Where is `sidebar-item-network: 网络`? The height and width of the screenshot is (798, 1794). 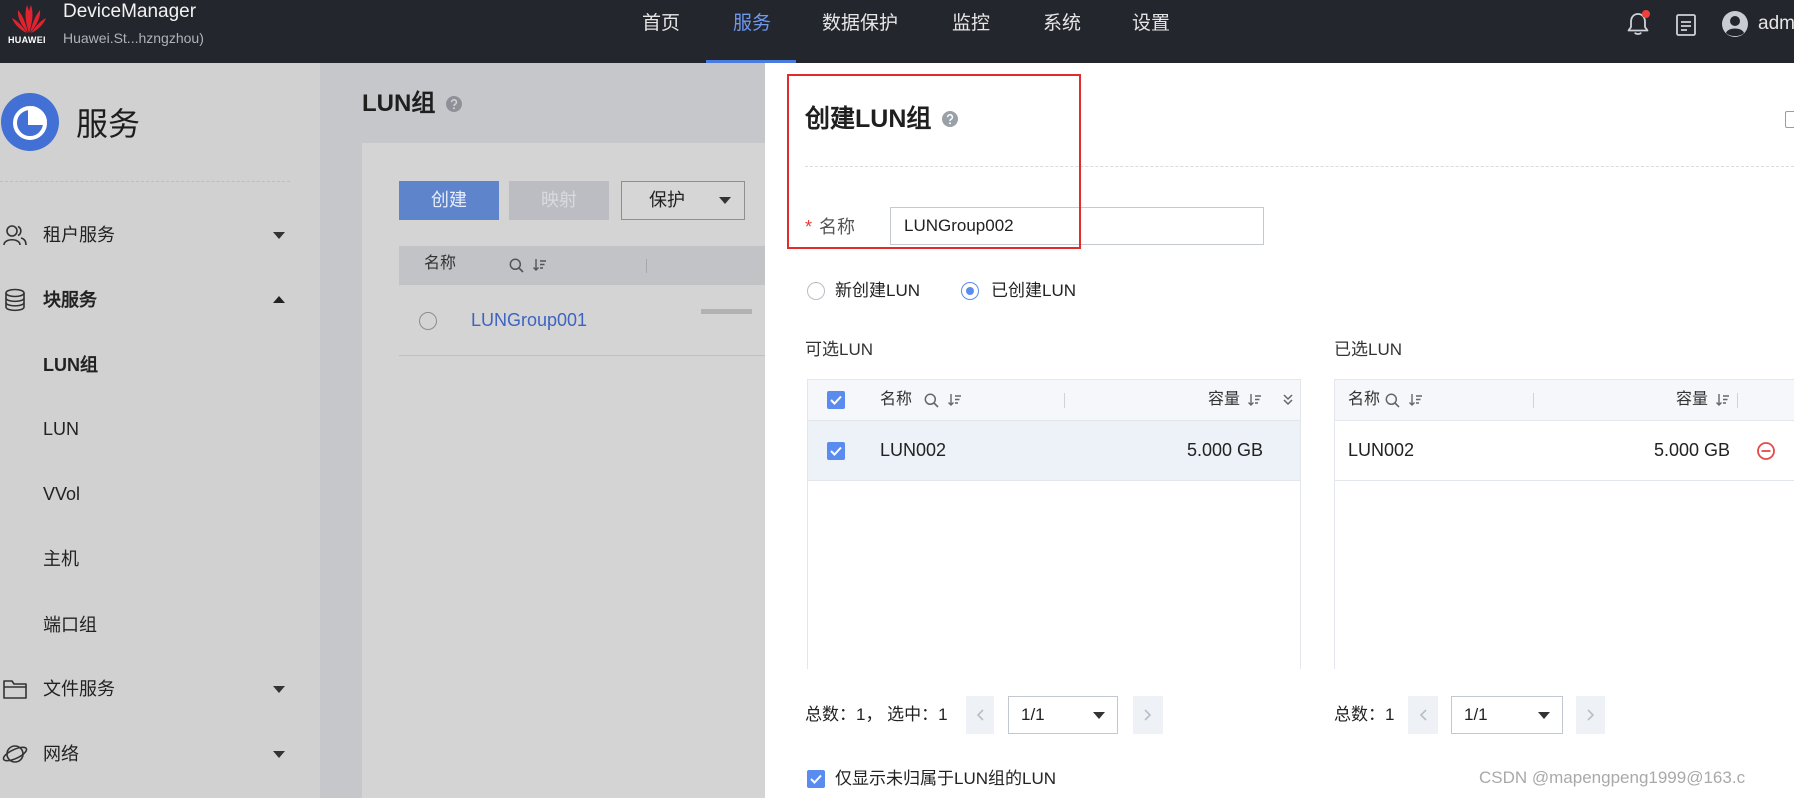 sidebar-item-network: 网络 is located at coordinates (145, 754).